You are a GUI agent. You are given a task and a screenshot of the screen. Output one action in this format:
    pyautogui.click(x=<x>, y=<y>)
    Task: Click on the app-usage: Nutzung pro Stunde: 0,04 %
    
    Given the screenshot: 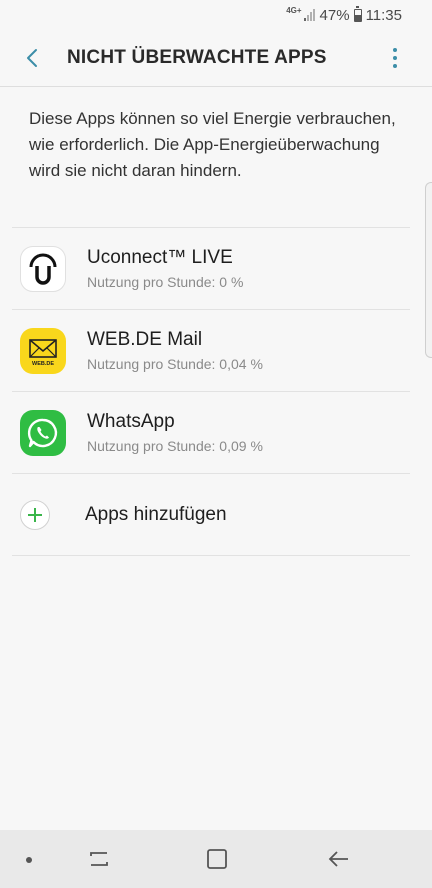 What is the action you would take?
    pyautogui.click(x=175, y=363)
    